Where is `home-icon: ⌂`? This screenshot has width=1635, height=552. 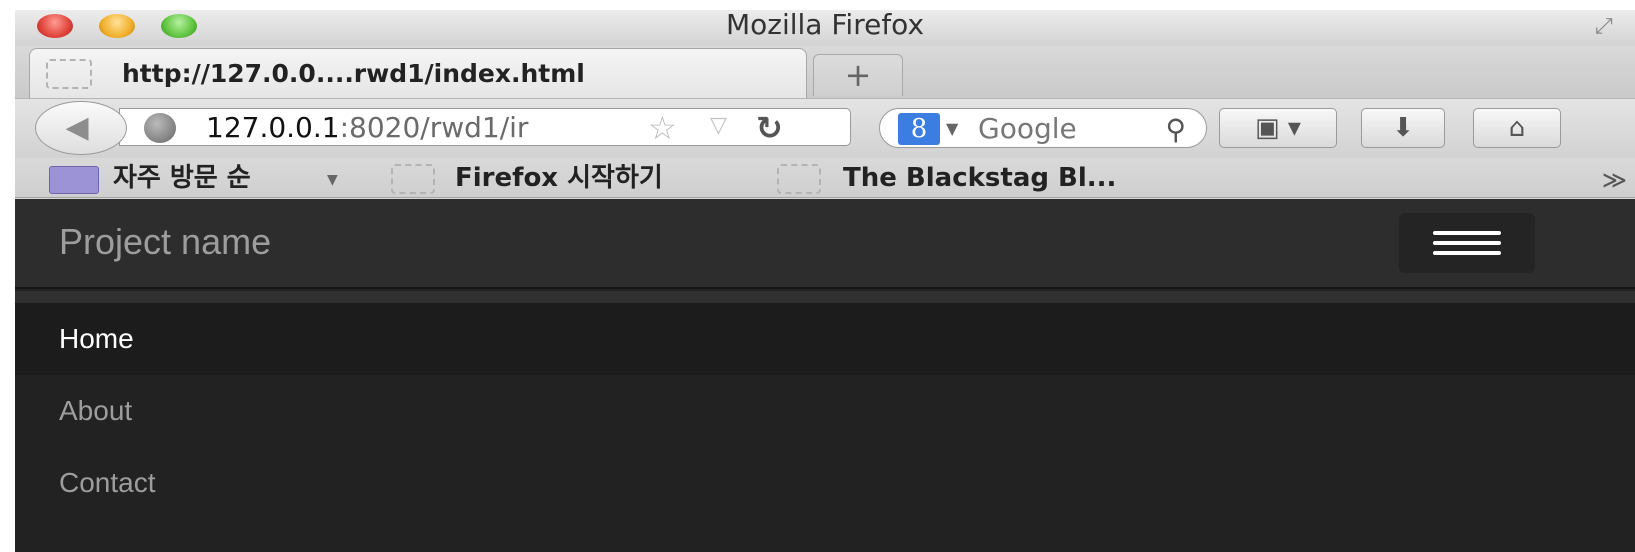 home-icon: ⌂ is located at coordinates (1517, 128).